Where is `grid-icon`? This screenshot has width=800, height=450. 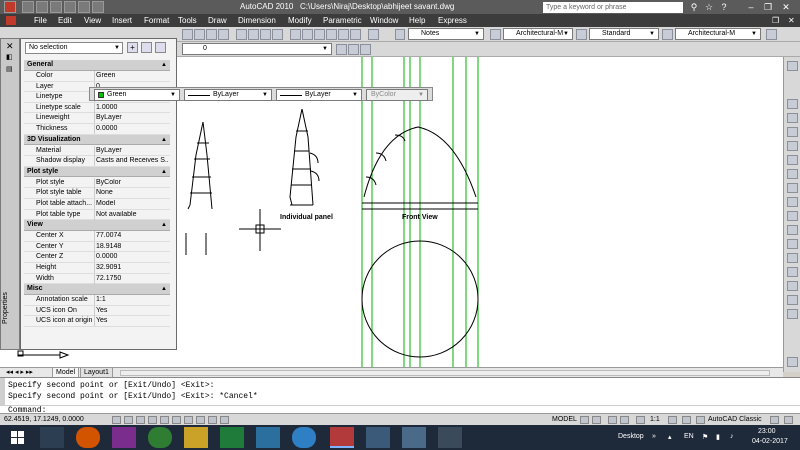 grid-icon is located at coordinates (128, 420).